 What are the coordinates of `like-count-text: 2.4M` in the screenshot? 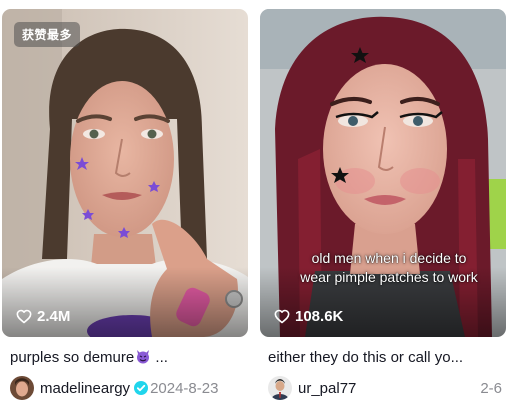 It's located at (54, 316).